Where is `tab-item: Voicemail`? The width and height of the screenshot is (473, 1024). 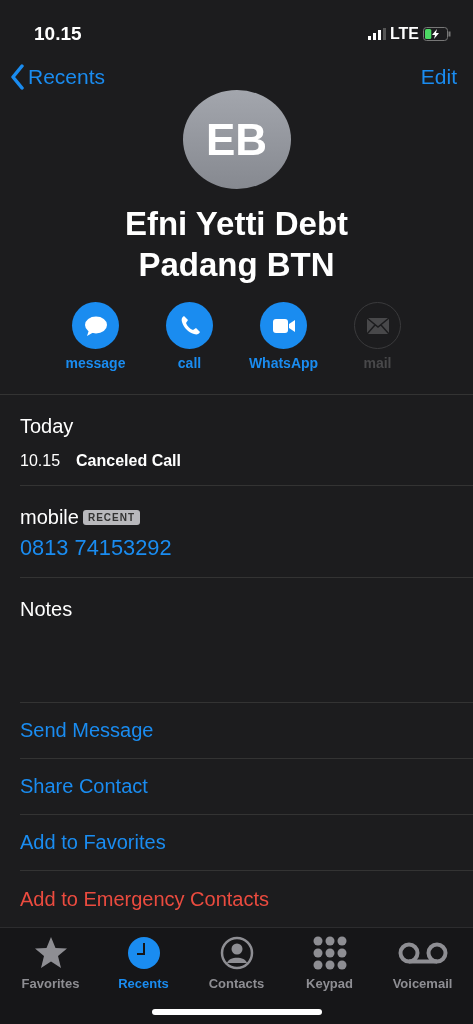
tab-item: Voicemail is located at coordinates (422, 963).